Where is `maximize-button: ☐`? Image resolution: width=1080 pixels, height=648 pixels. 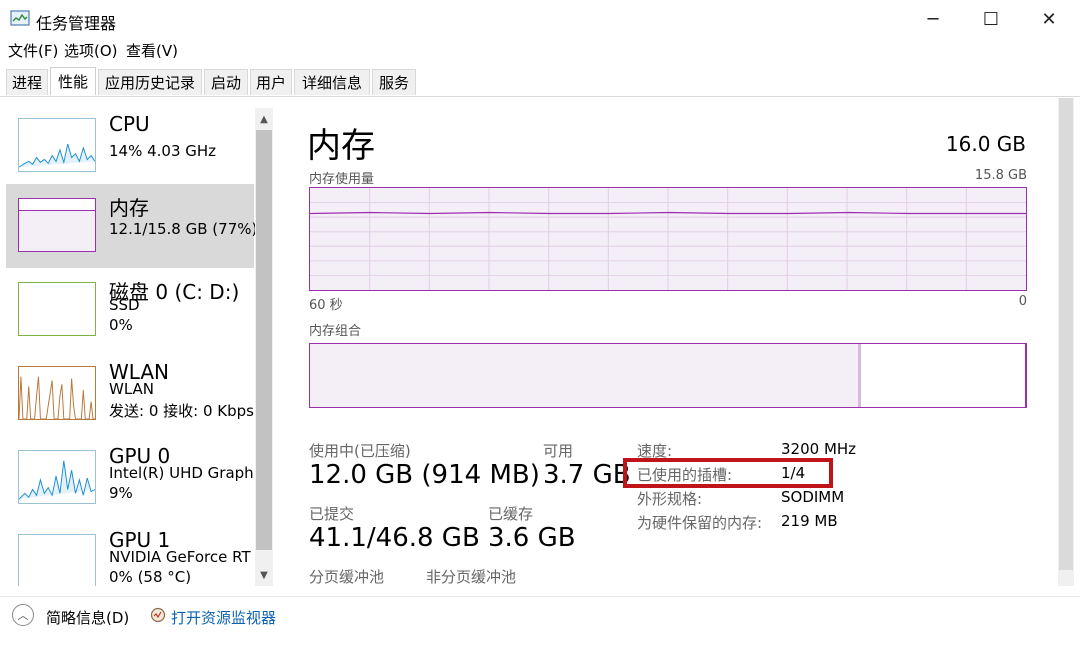
maximize-button: ☐ is located at coordinates (991, 19).